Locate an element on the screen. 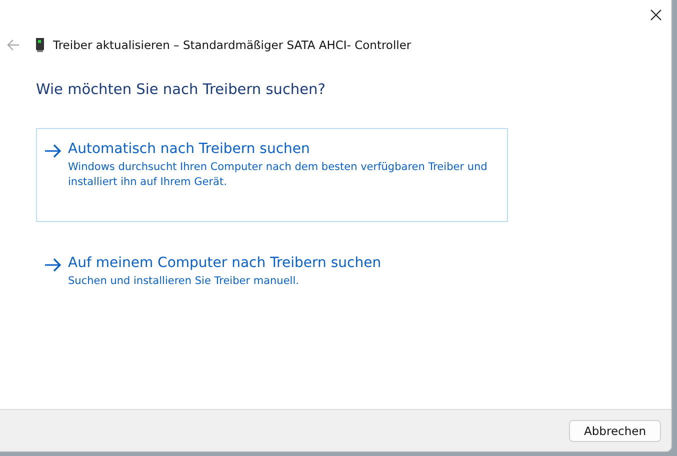  heading: Wie möchten Sie nach Treibern suchen? is located at coordinates (181, 90).